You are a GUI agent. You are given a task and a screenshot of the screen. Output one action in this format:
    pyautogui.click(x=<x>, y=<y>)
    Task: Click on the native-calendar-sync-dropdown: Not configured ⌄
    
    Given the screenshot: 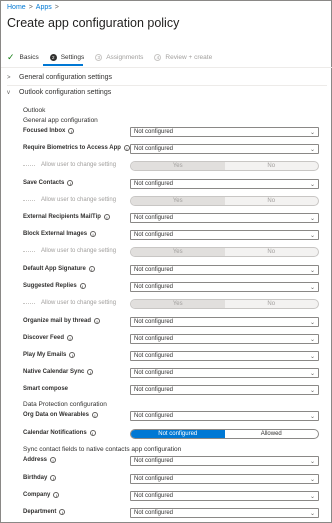 What is the action you would take?
    pyautogui.click(x=224, y=373)
    